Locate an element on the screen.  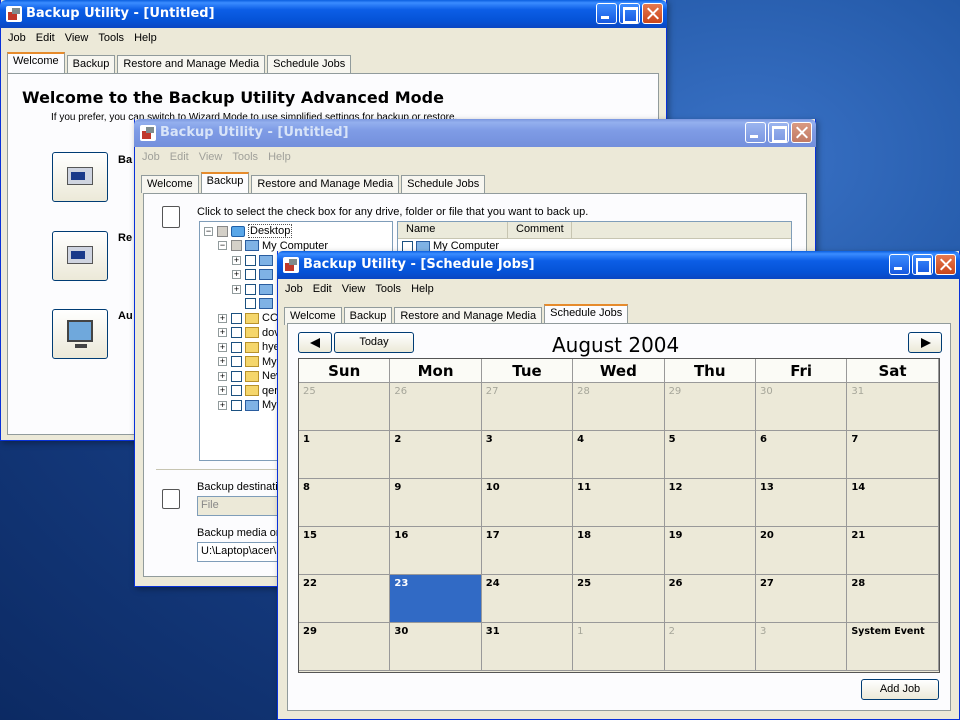
asr-wizard-button is located at coordinates (80, 334).